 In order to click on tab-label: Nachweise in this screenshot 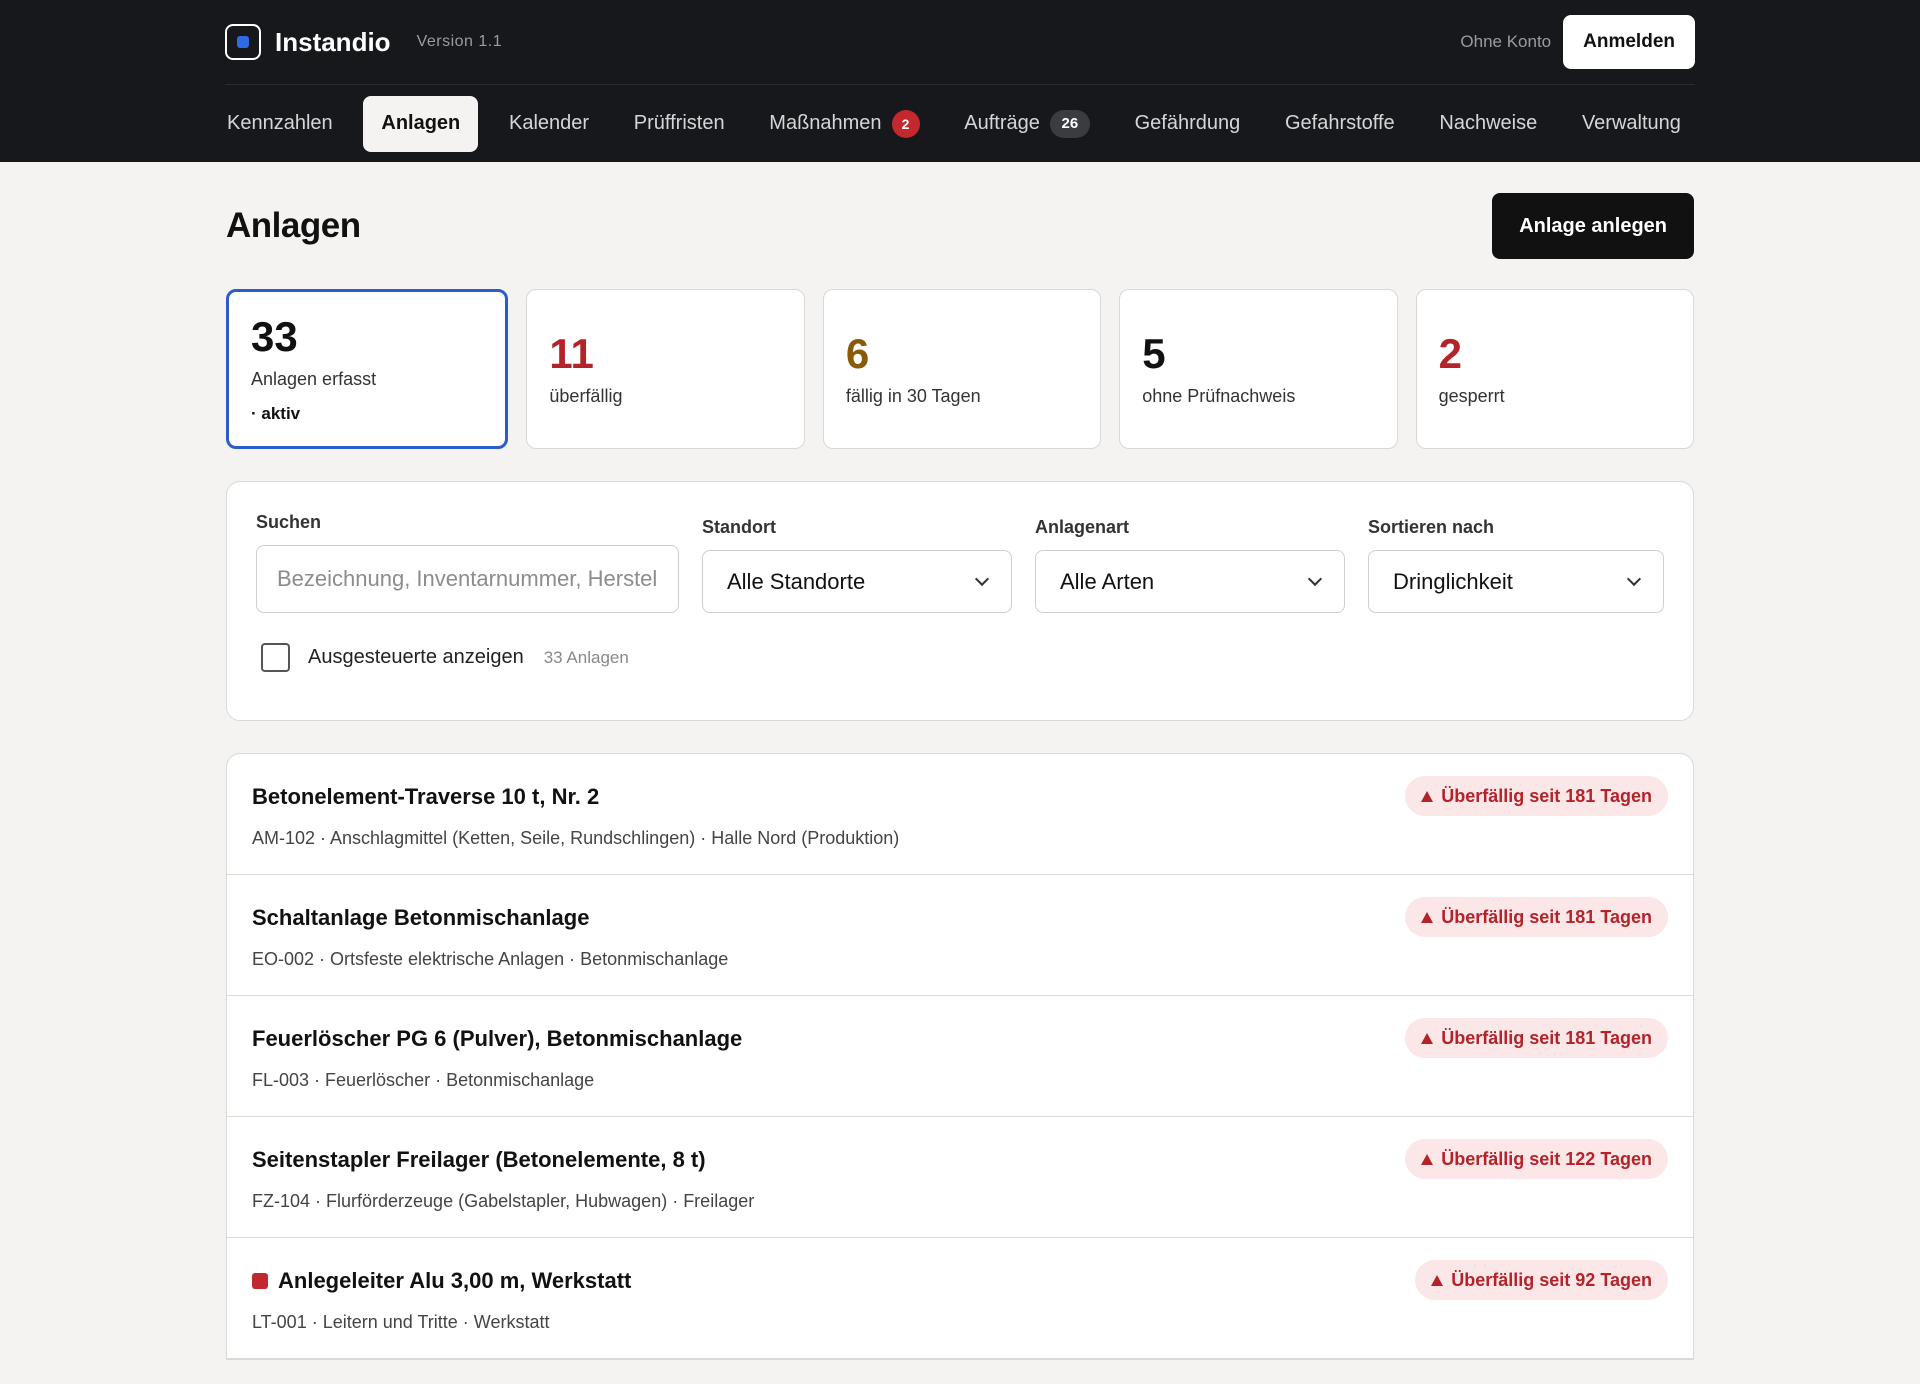, I will do `click(1488, 123)`.